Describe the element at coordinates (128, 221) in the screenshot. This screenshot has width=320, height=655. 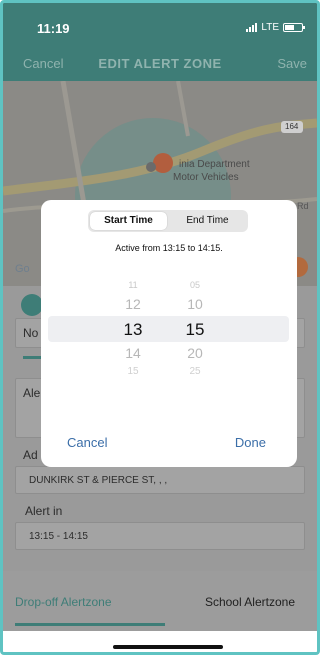
I see `start-time-segment: Start Time` at that location.